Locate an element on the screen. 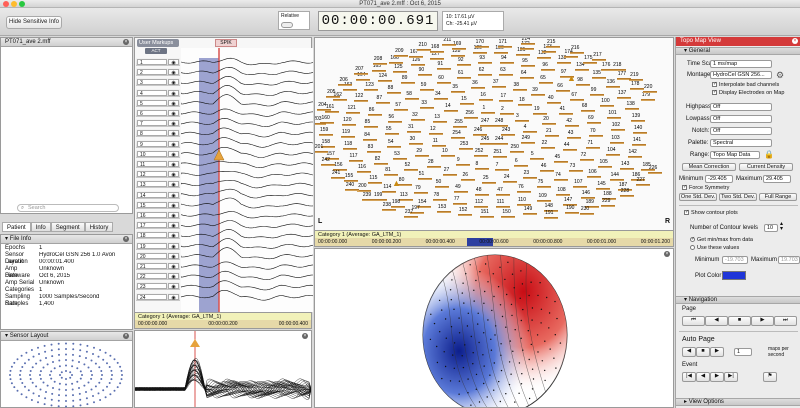 Image resolution: width=800 pixels, height=408 pixels. channel-row: 24 ◉ is located at coordinates (158, 296).